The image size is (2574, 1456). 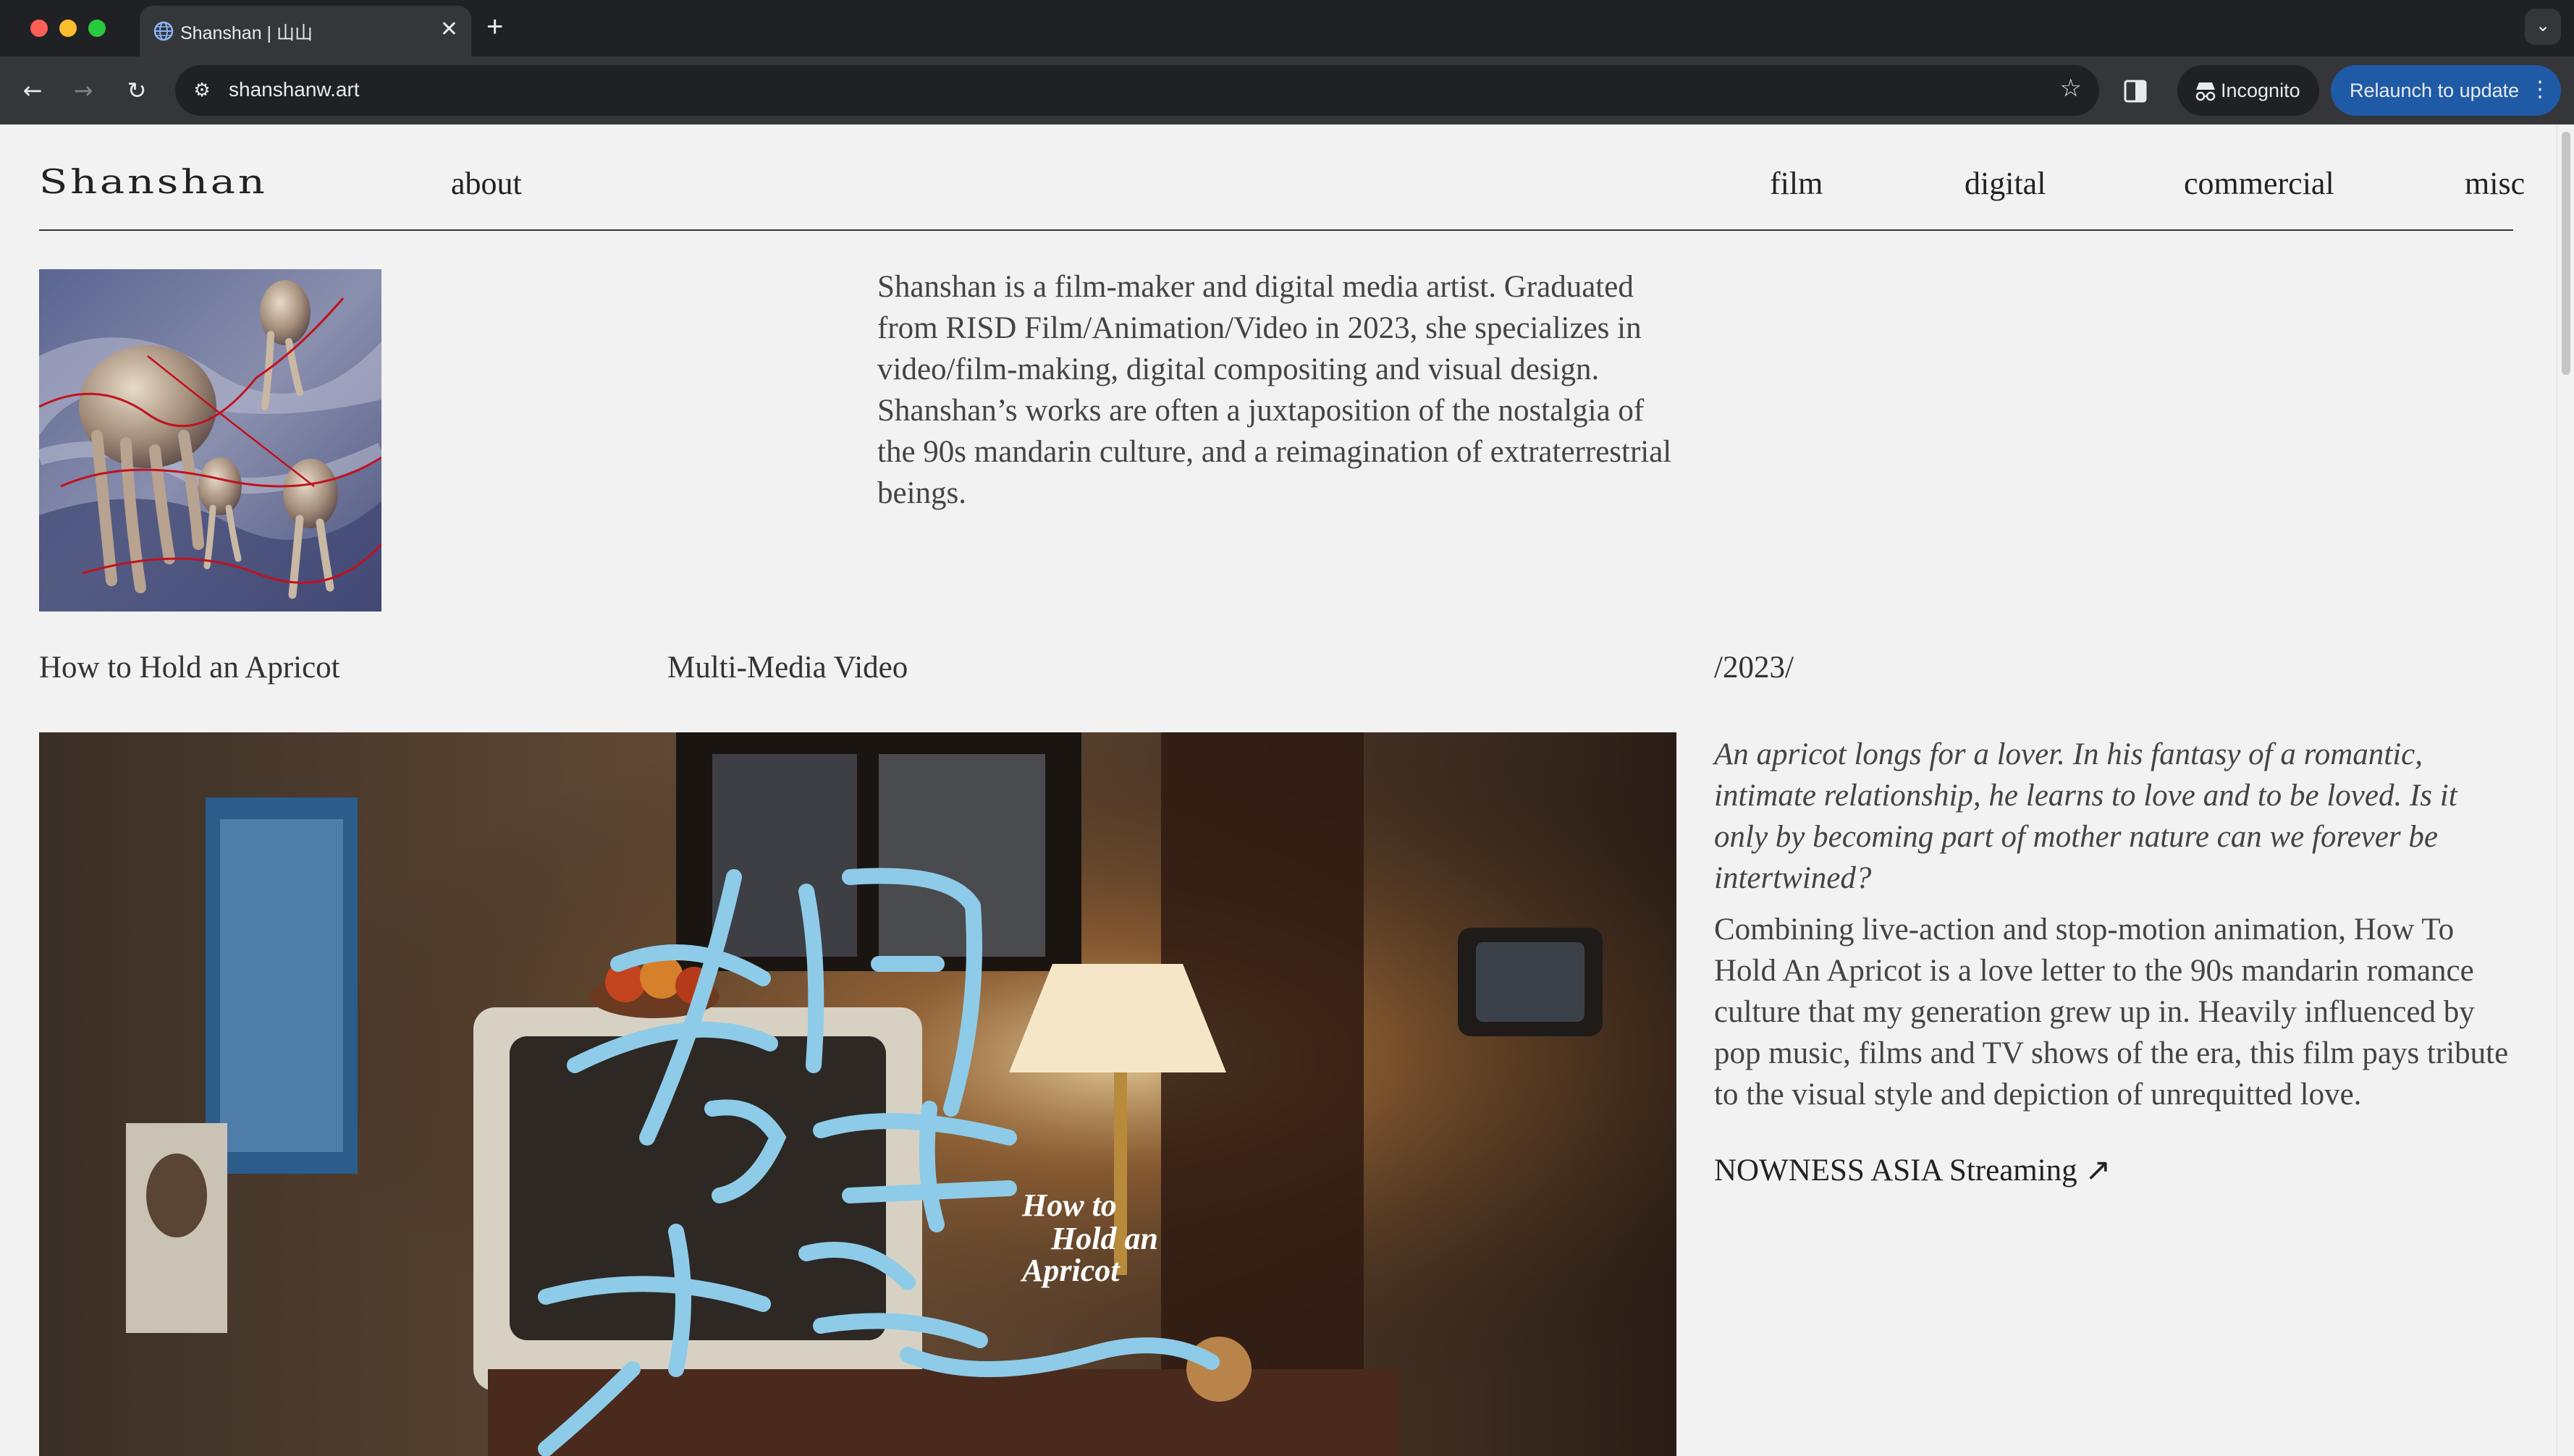 What do you see at coordinates (1276, 230) in the screenshot?
I see `header-divider` at bounding box center [1276, 230].